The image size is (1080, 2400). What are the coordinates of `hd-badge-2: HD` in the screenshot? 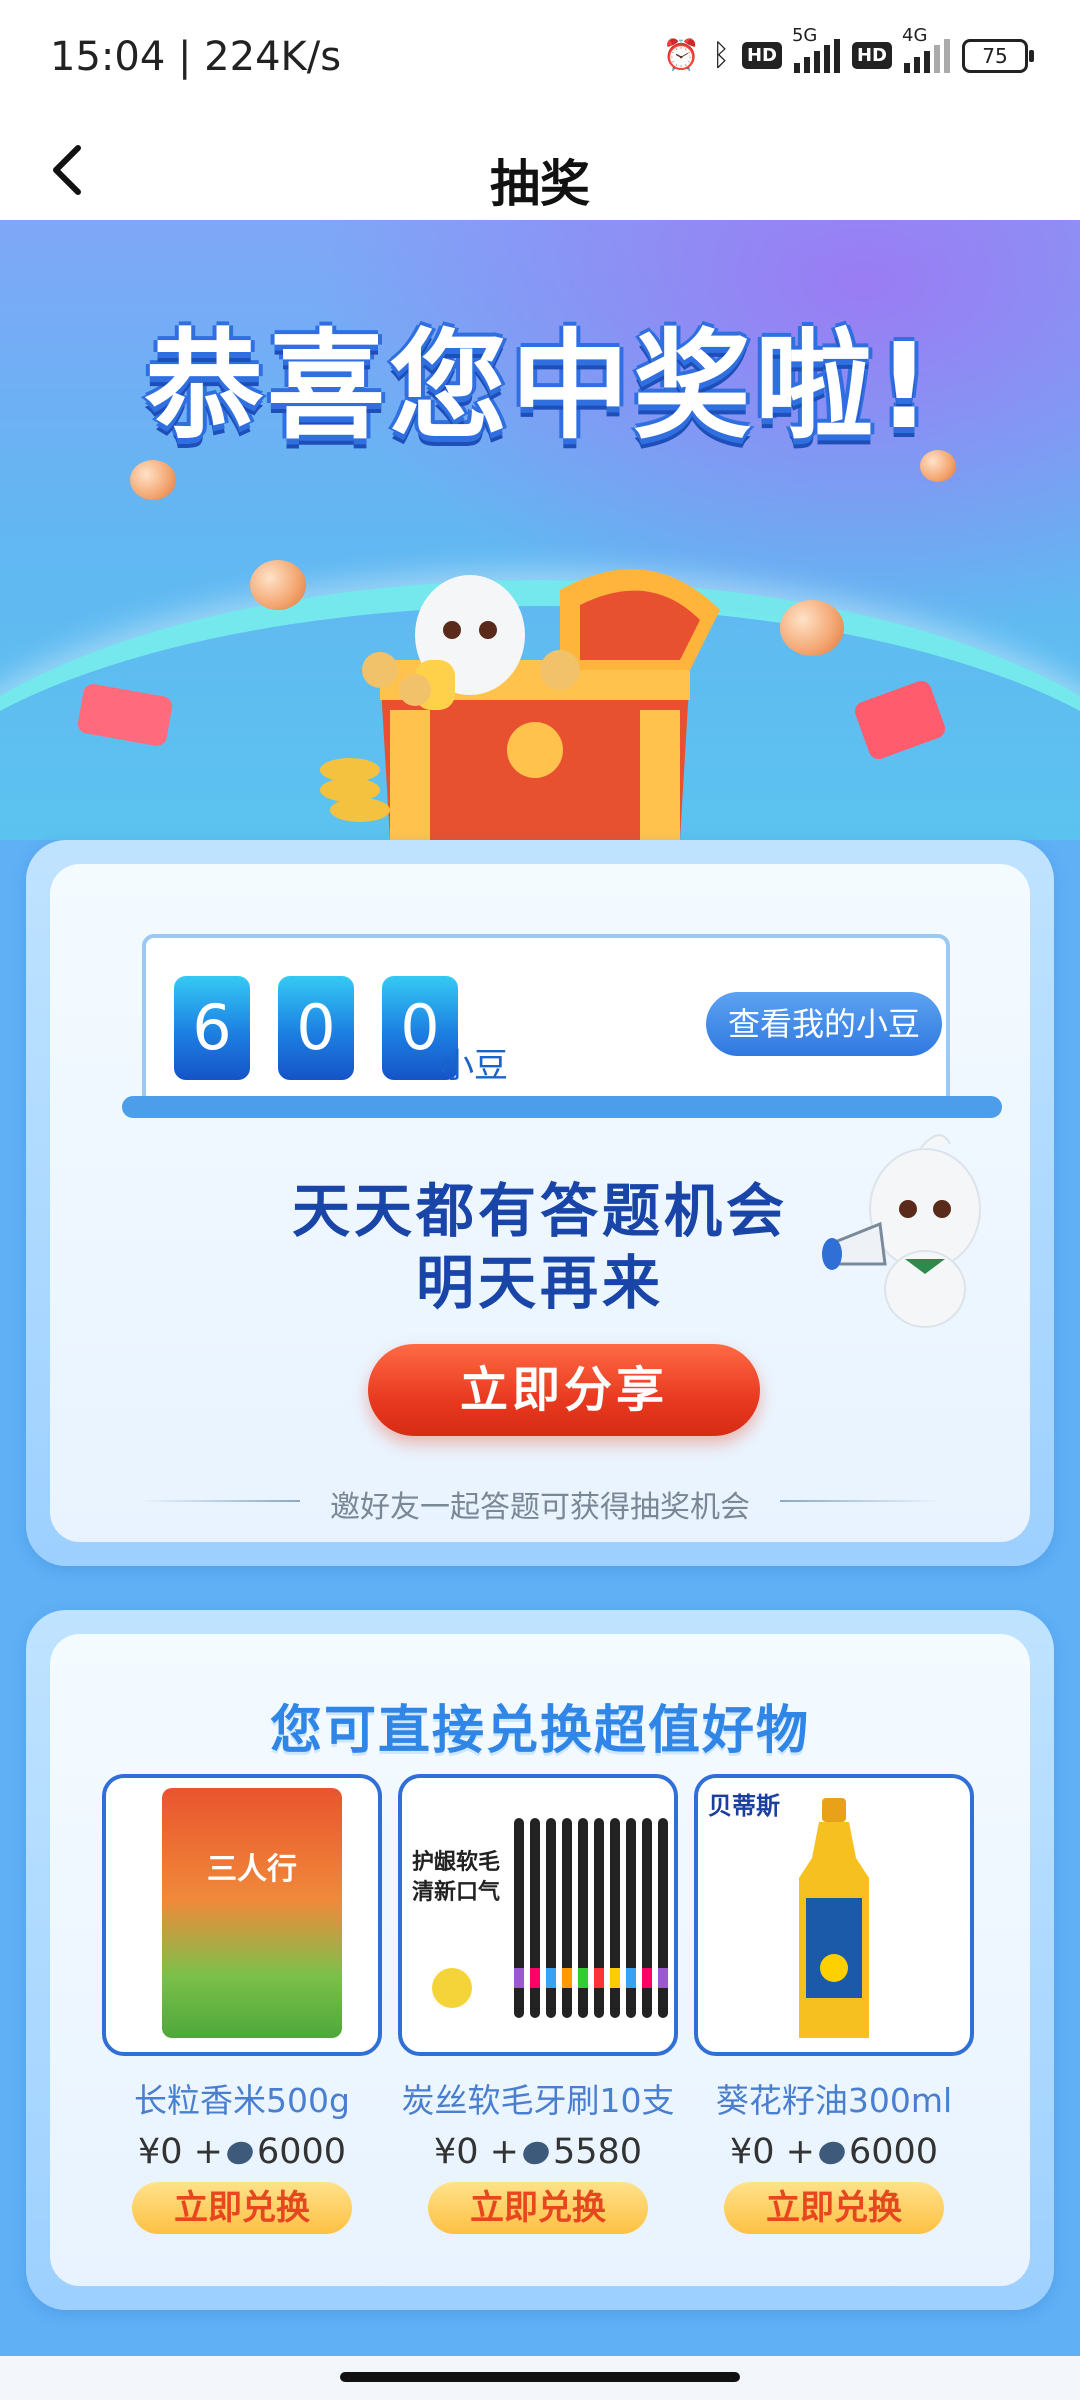 It's located at (871, 55).